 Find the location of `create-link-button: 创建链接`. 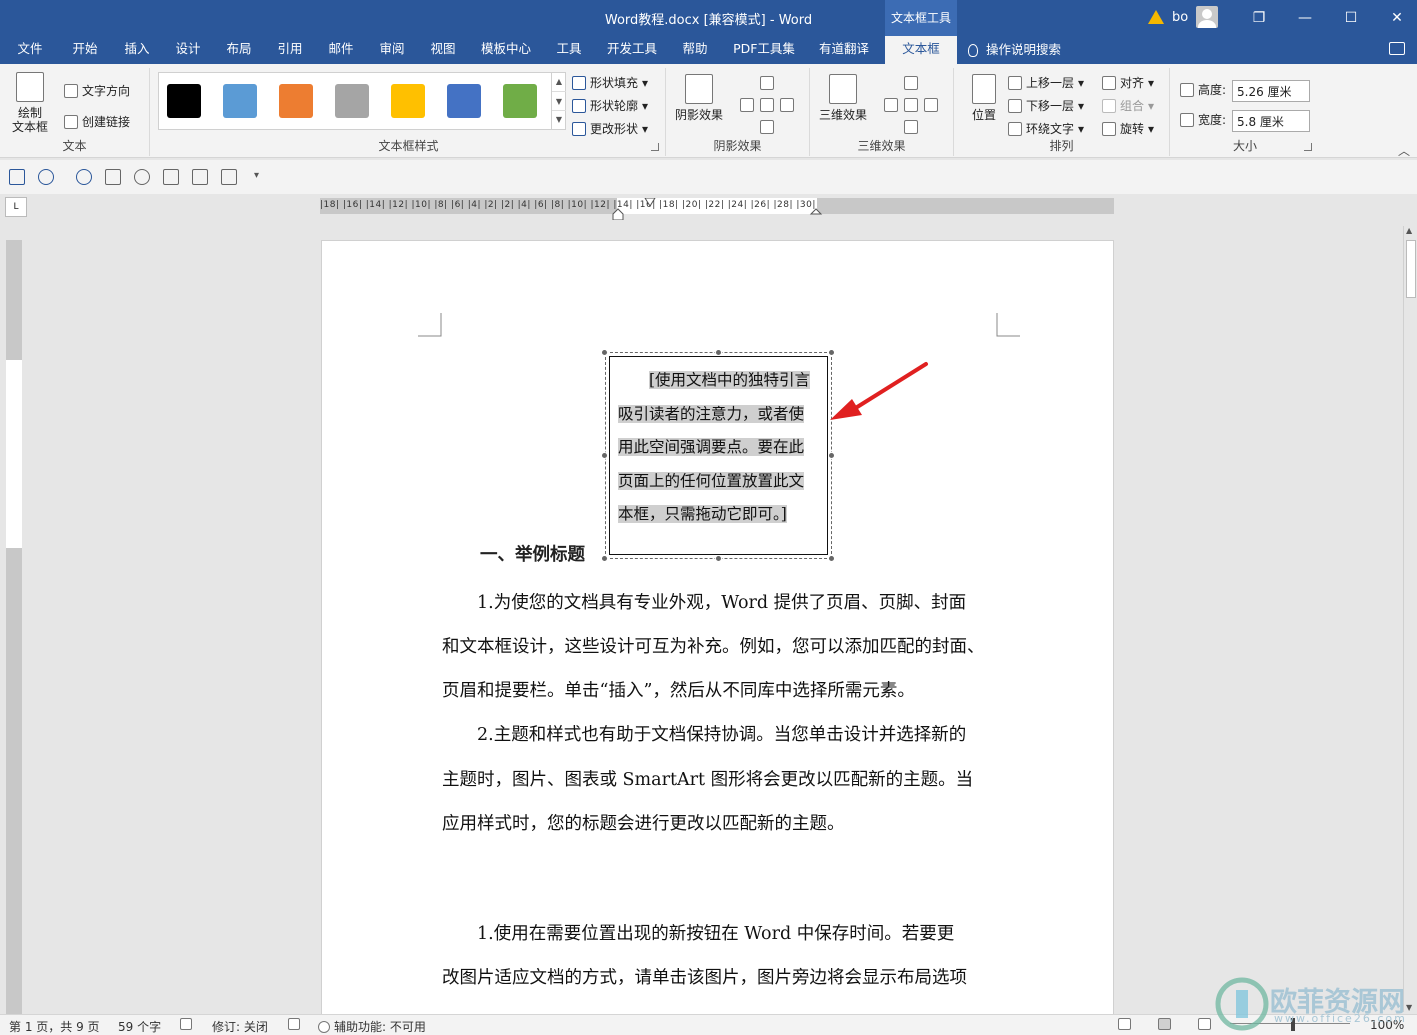

create-link-button: 创建链接 is located at coordinates (97, 121).